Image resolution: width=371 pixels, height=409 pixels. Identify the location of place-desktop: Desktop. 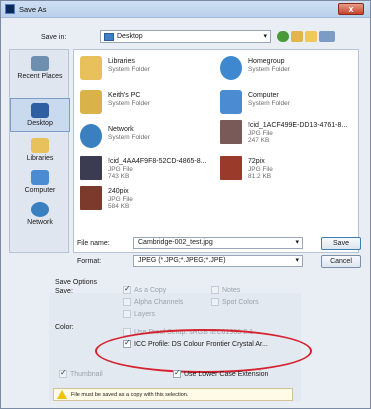
(40, 115).